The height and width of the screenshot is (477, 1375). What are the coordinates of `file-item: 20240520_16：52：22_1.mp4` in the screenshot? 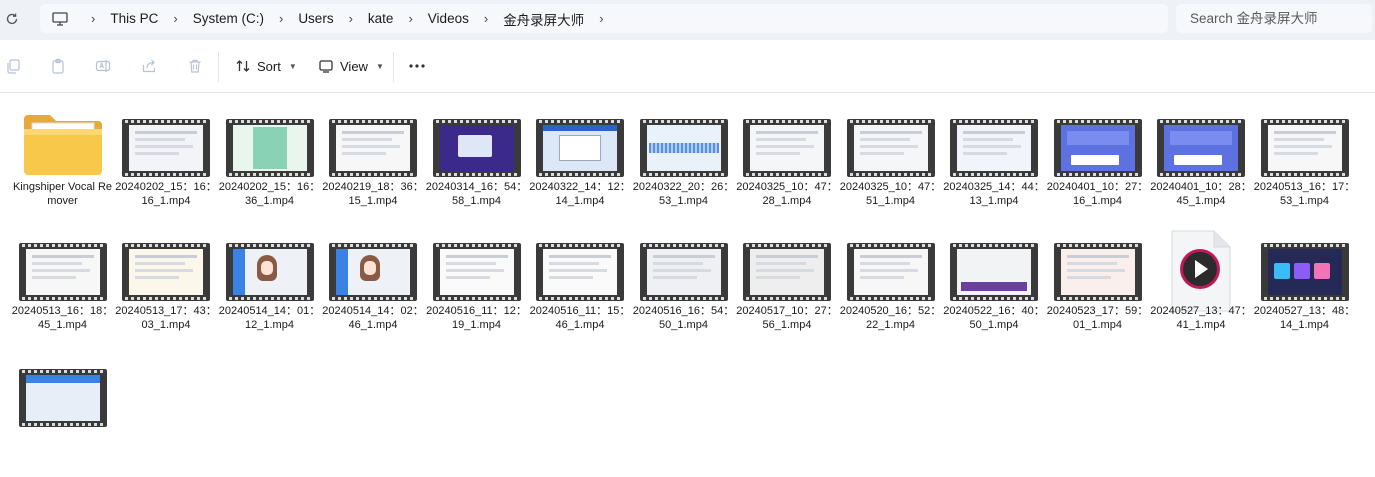 It's located at (890, 291).